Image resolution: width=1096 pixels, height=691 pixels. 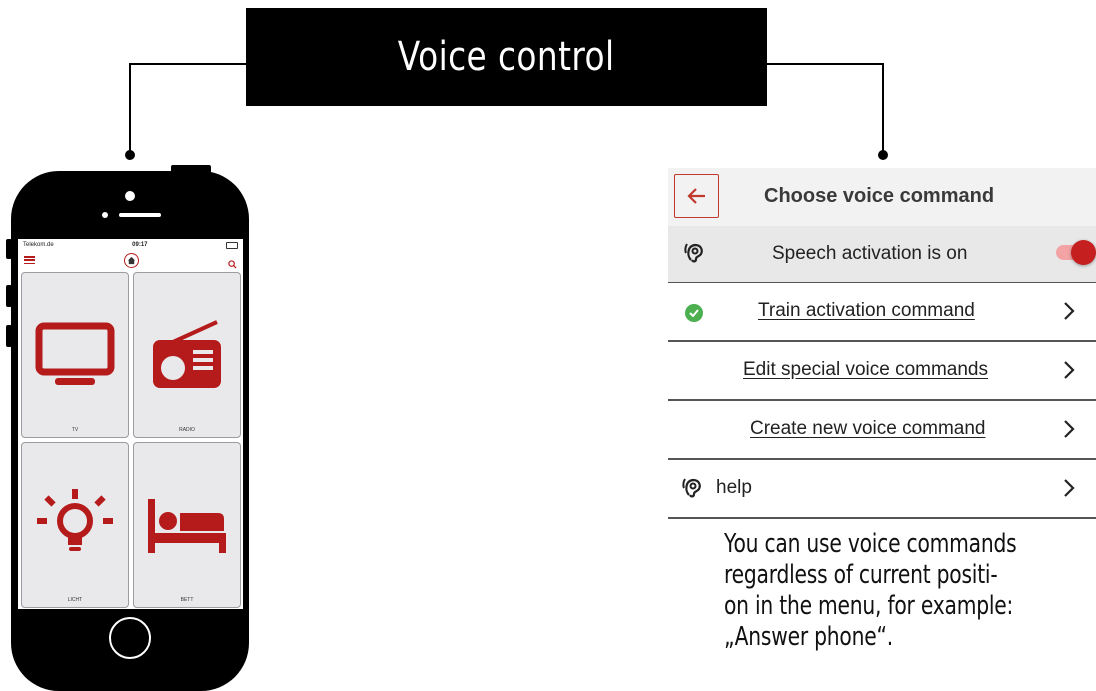 I want to click on menu-row-edit-special: Edit special voice commands, so click(x=882, y=371).